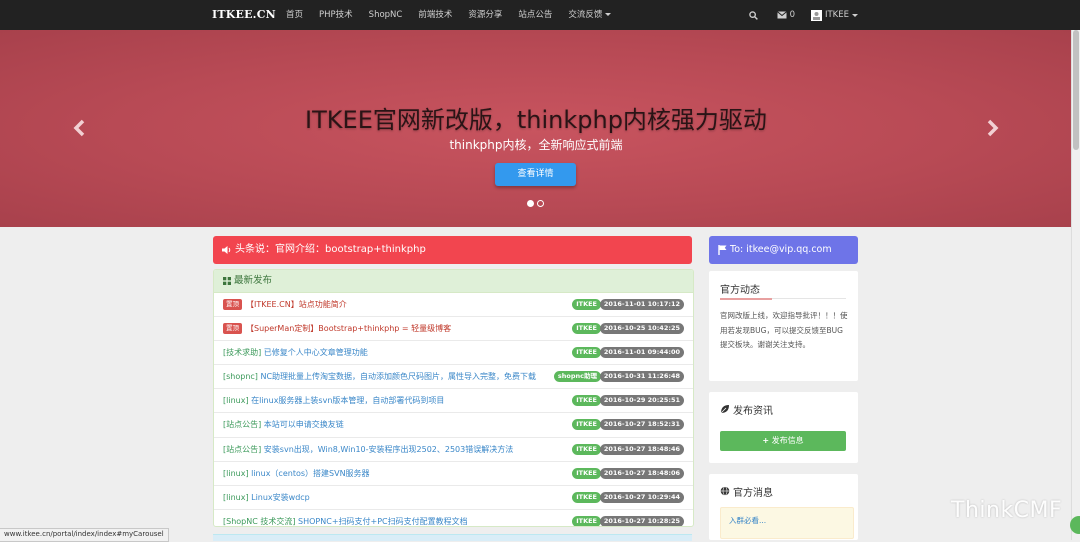 The image size is (1080, 542). I want to click on time-badge: 2016-11-01 09:44:00, so click(641, 353).